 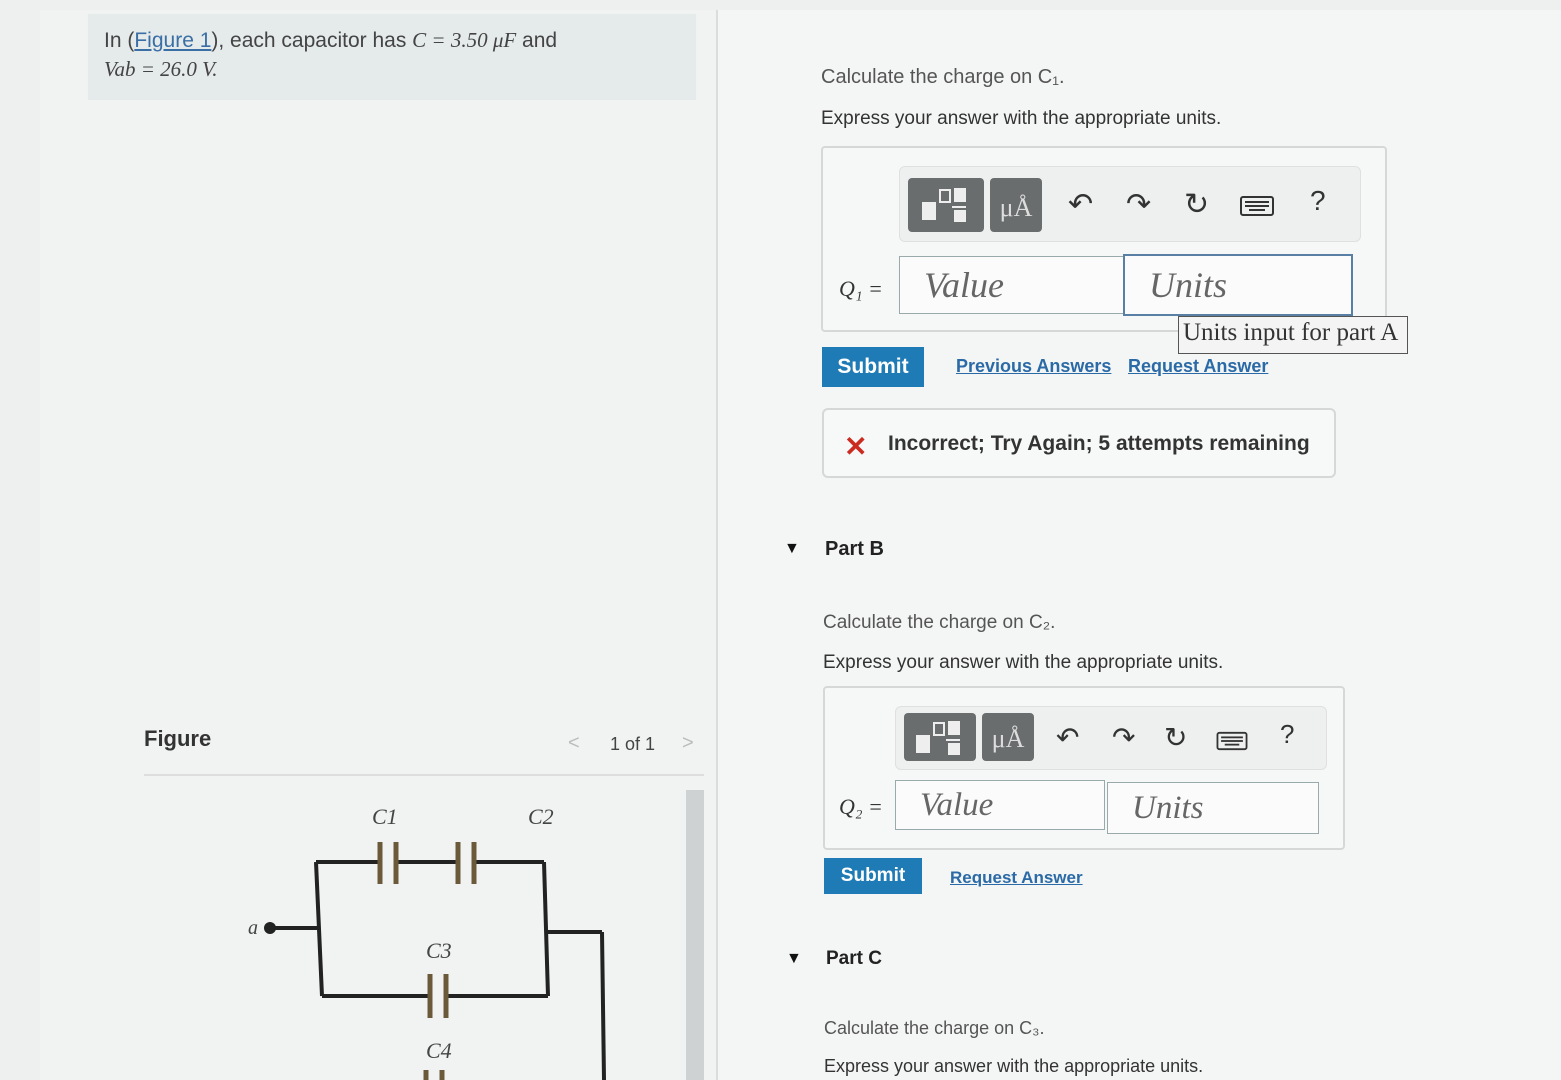 What do you see at coordinates (854, 549) in the screenshot?
I see `part-b-header: Part B` at bounding box center [854, 549].